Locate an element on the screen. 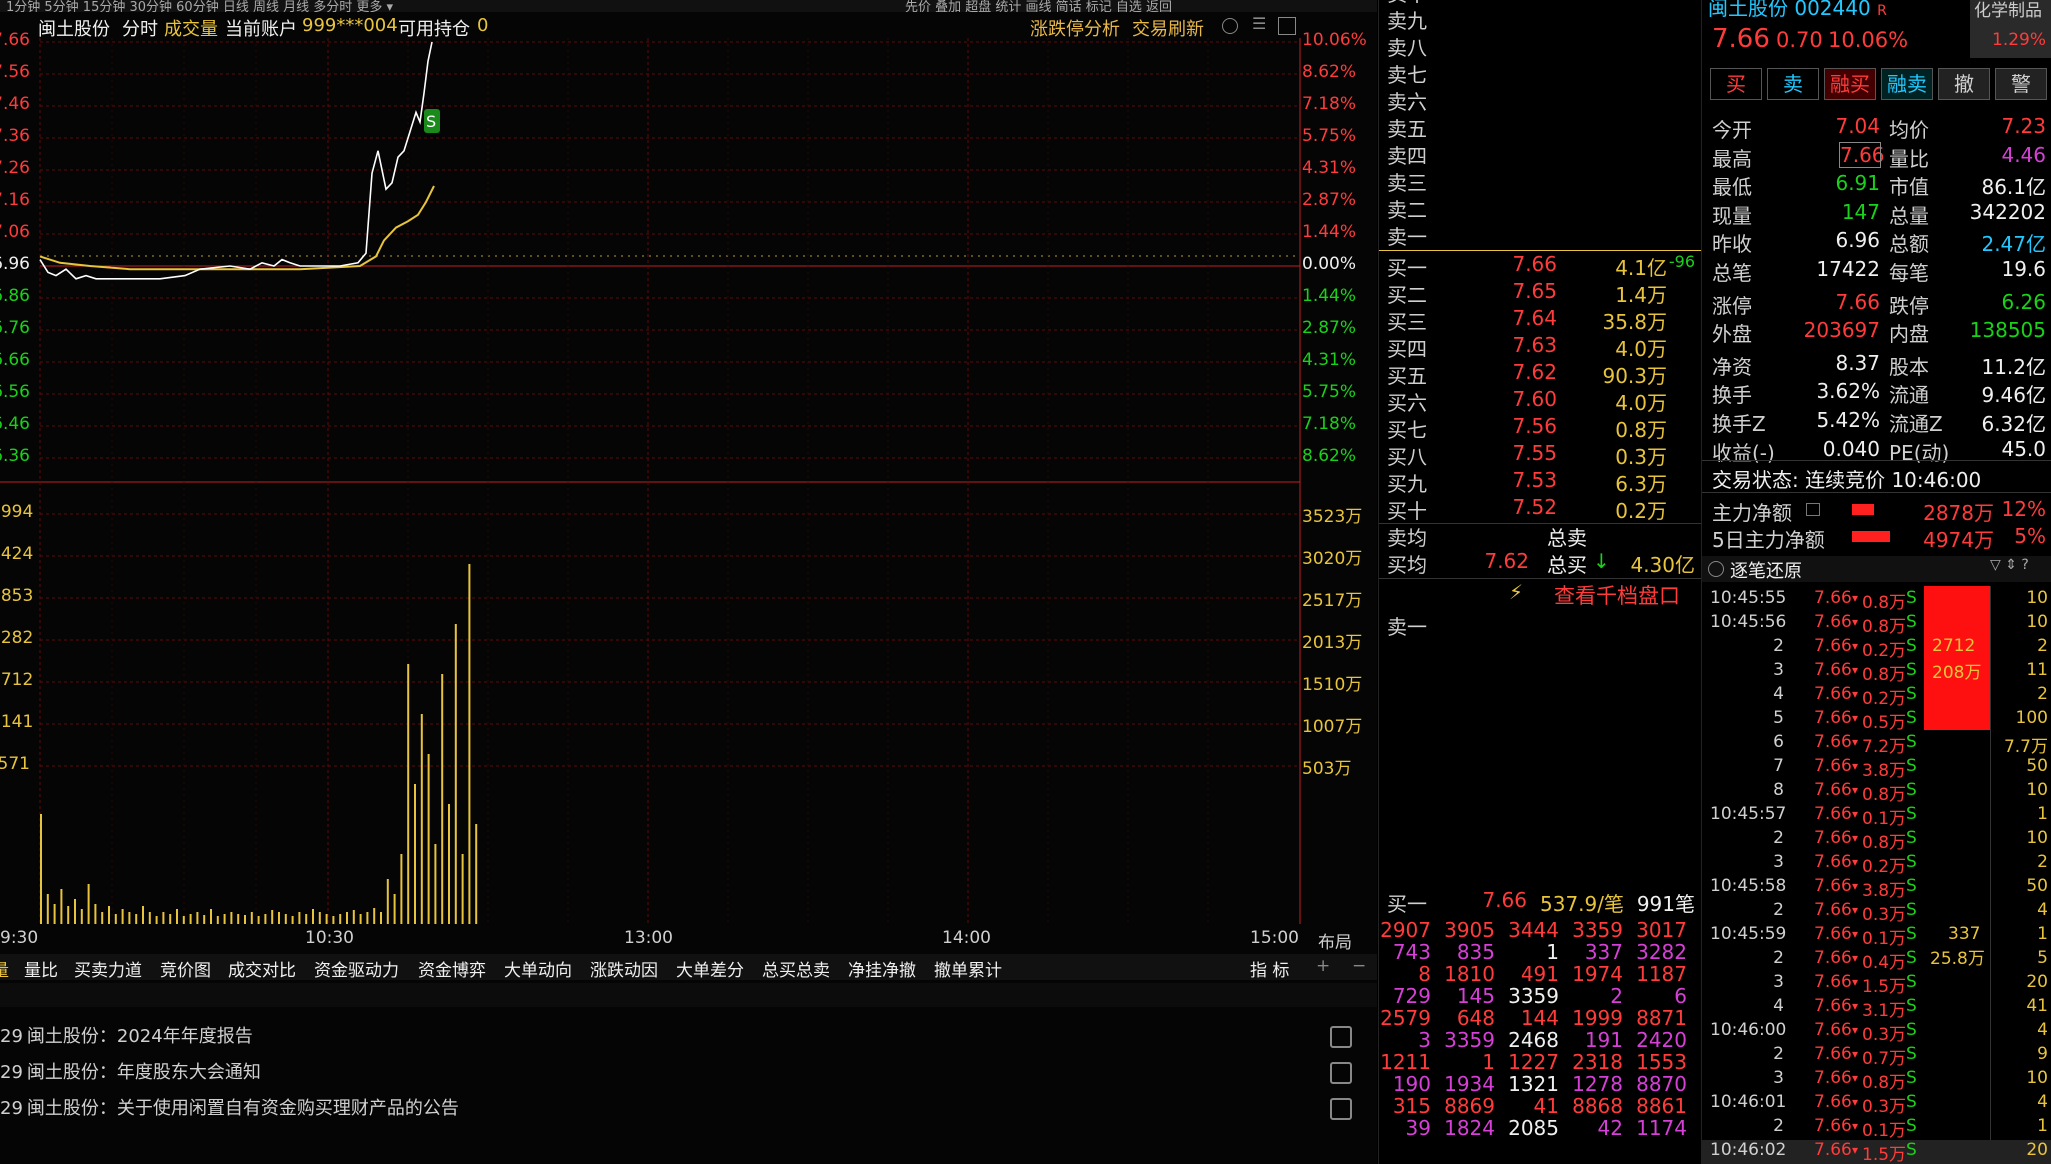 This screenshot has height=1164, width=2051. filter-icon: ▽ ⇕ ? is located at coordinates (2009, 565).